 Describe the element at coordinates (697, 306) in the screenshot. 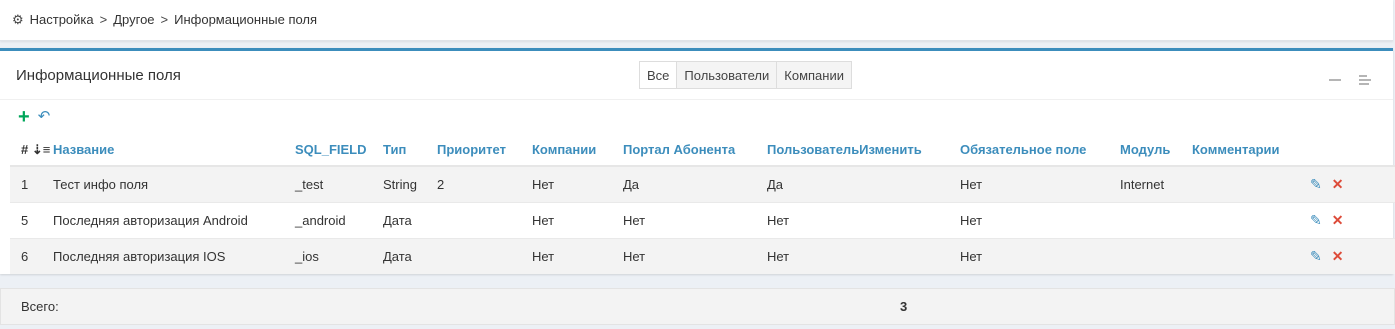

I see `table-footer: Всего: 3` at that location.